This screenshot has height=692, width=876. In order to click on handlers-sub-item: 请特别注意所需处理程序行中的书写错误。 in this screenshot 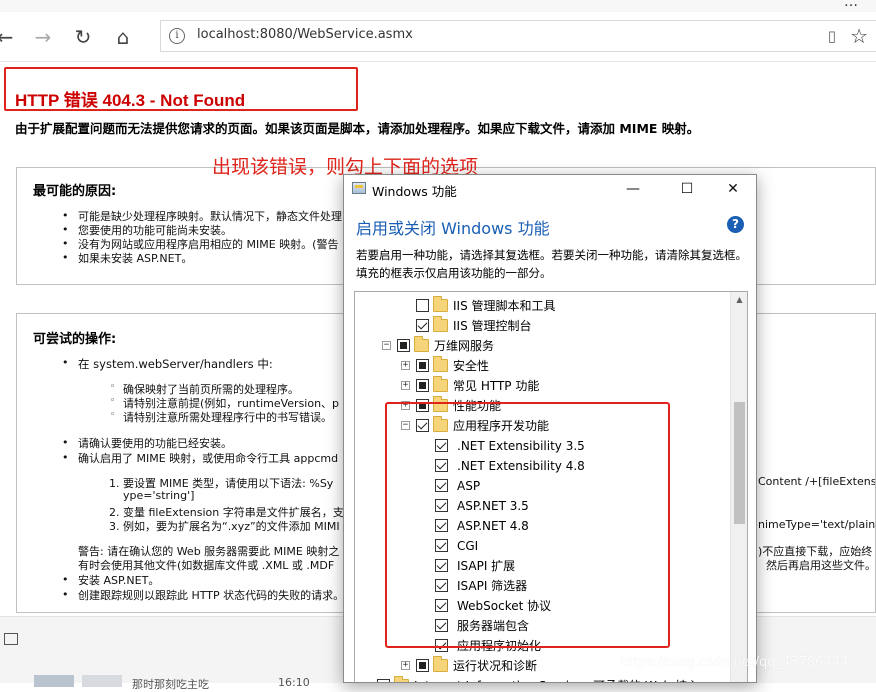, I will do `click(227, 417)`.